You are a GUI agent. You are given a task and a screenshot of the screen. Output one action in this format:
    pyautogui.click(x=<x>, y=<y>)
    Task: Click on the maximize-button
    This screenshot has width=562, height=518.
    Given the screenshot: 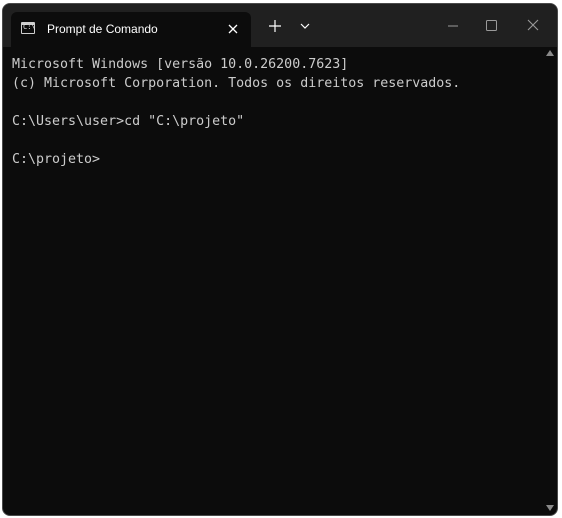 What is the action you would take?
    pyautogui.click(x=491, y=26)
    